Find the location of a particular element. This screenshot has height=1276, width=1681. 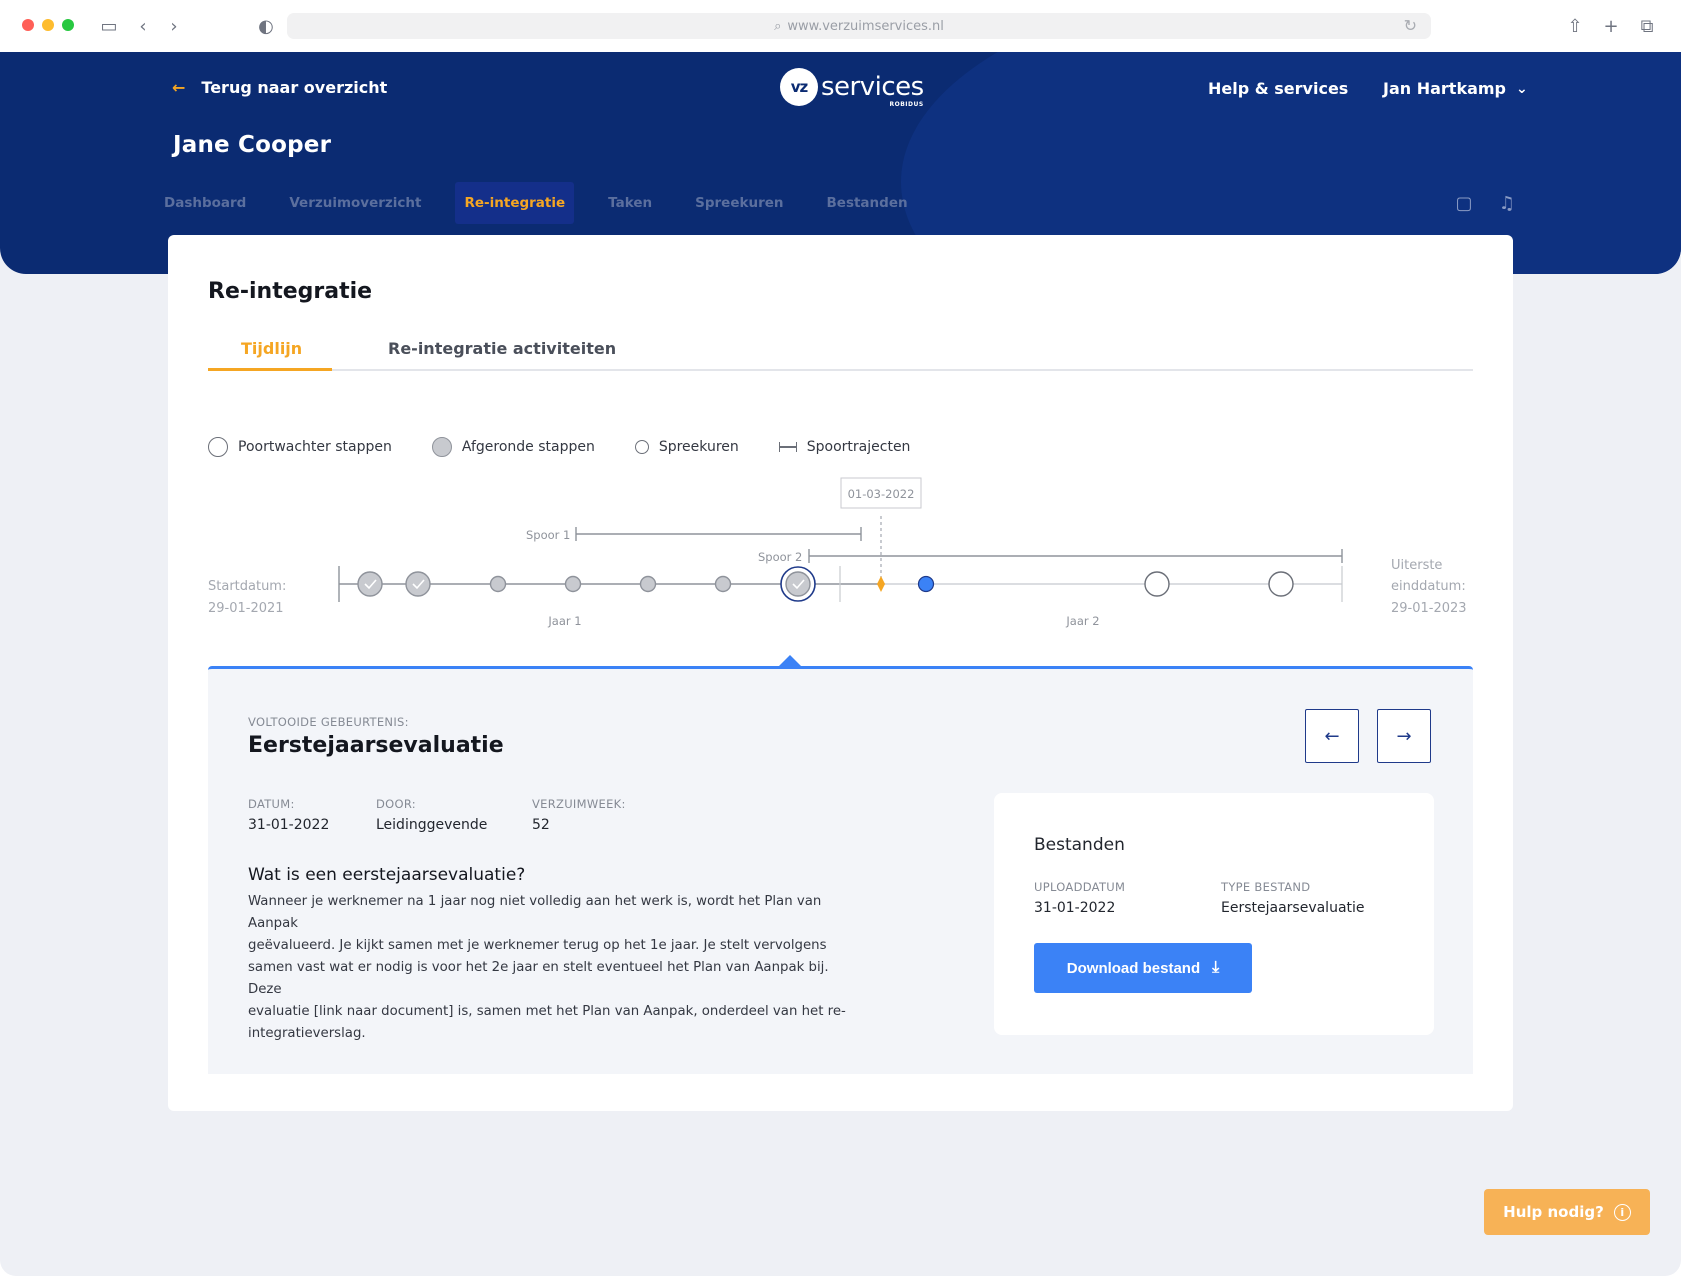

reload-icon: ↻ is located at coordinates (1410, 25).